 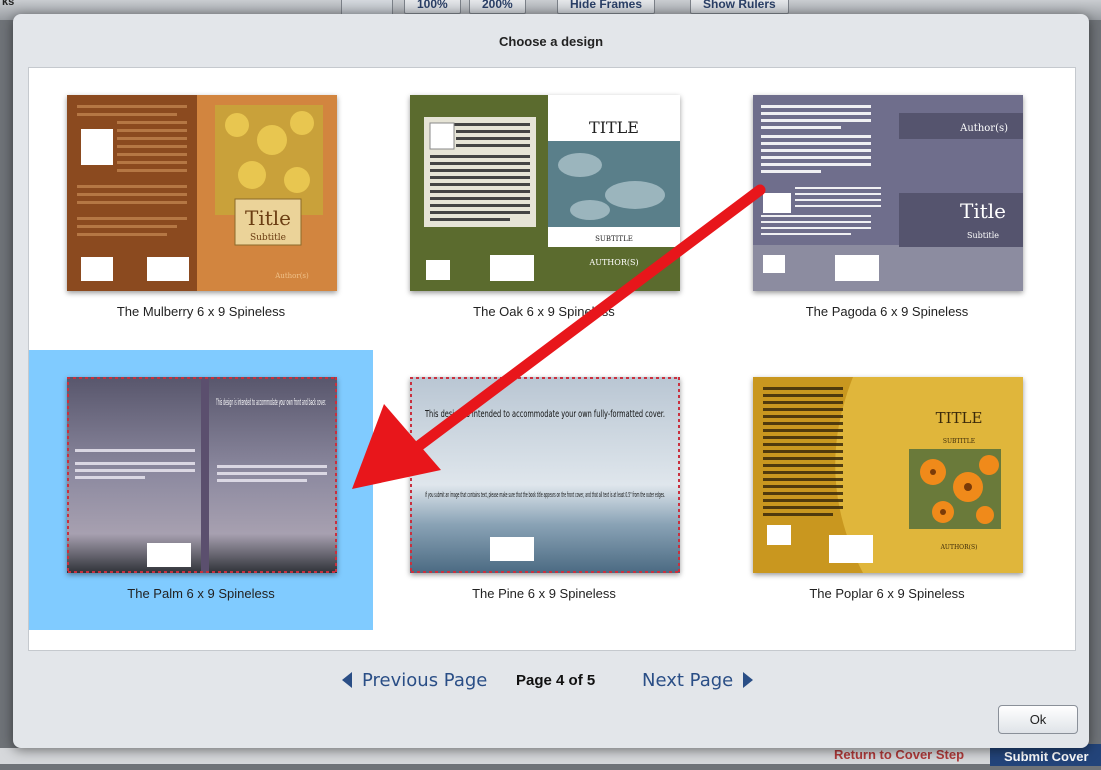 I want to click on design-thumbnail: Title Subtitle Author(s), so click(x=202, y=193).